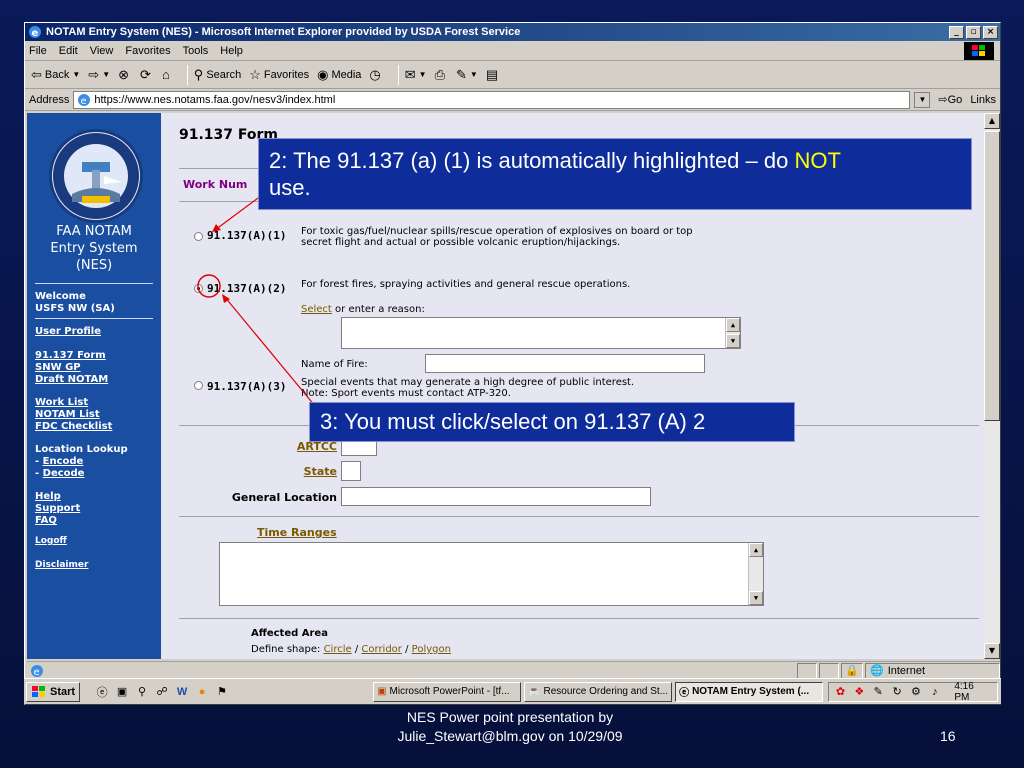 This screenshot has height=768, width=1024. I want to click on tray-security-icon: ❖, so click(859, 692).